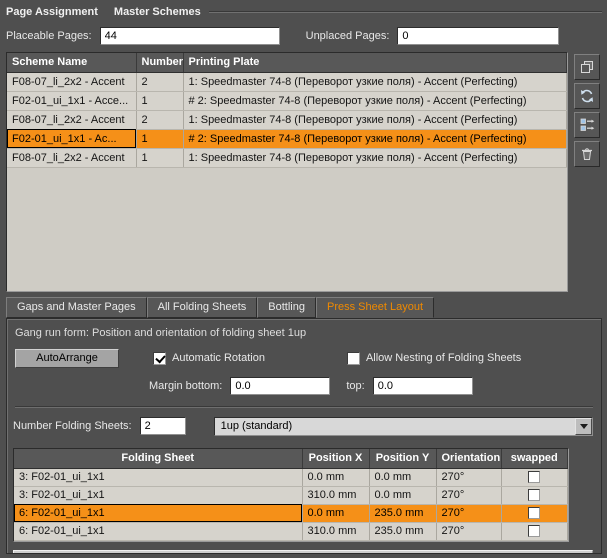 This screenshot has width=607, height=558. What do you see at coordinates (478, 36) in the screenshot?
I see `unplaced-pages-input` at bounding box center [478, 36].